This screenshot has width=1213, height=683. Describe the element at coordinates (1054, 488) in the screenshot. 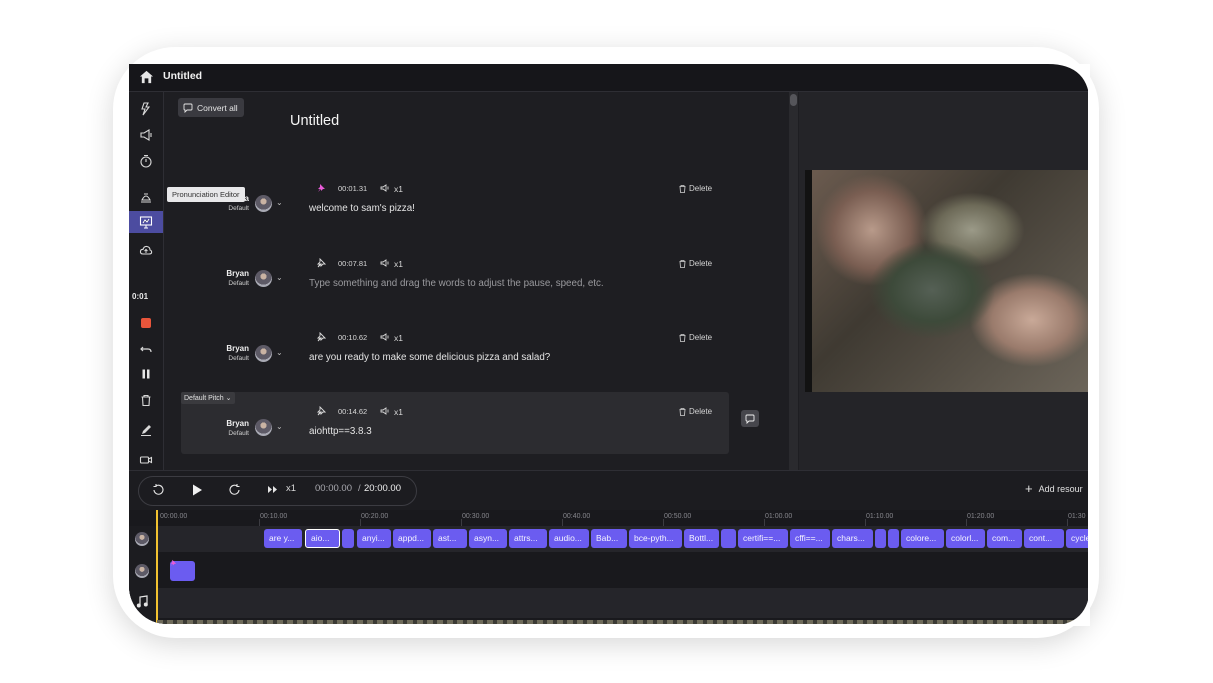

I see `add-resource-button: + Add resour` at that location.